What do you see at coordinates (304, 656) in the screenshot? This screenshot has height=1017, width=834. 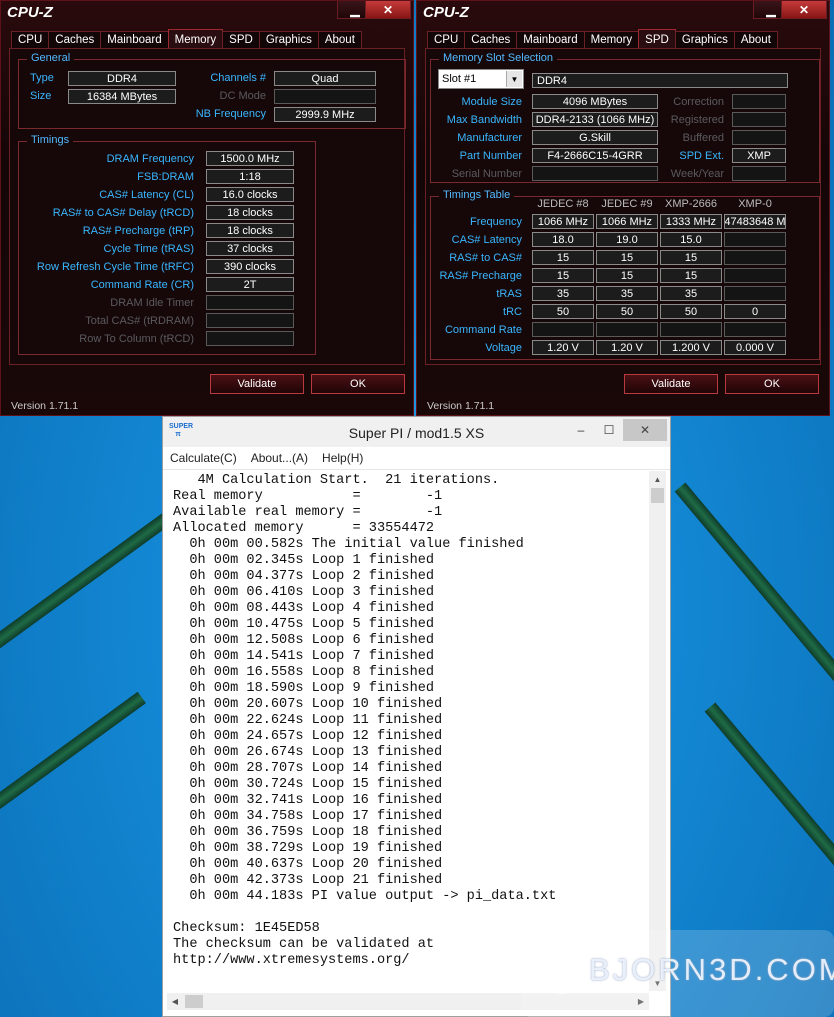 I see `output-line: 0h 00m 14.541s Loop 7 finished` at bounding box center [304, 656].